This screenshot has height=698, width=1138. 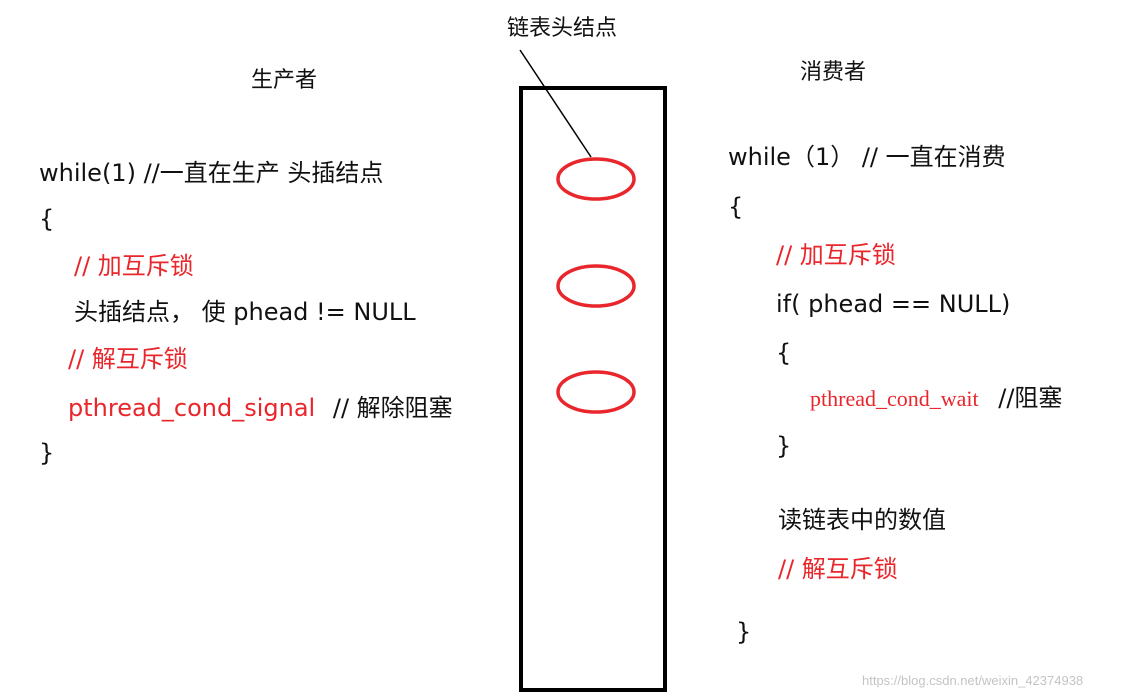 I want to click on producer-lock-comment: // 加互斥锁, so click(x=134, y=266).